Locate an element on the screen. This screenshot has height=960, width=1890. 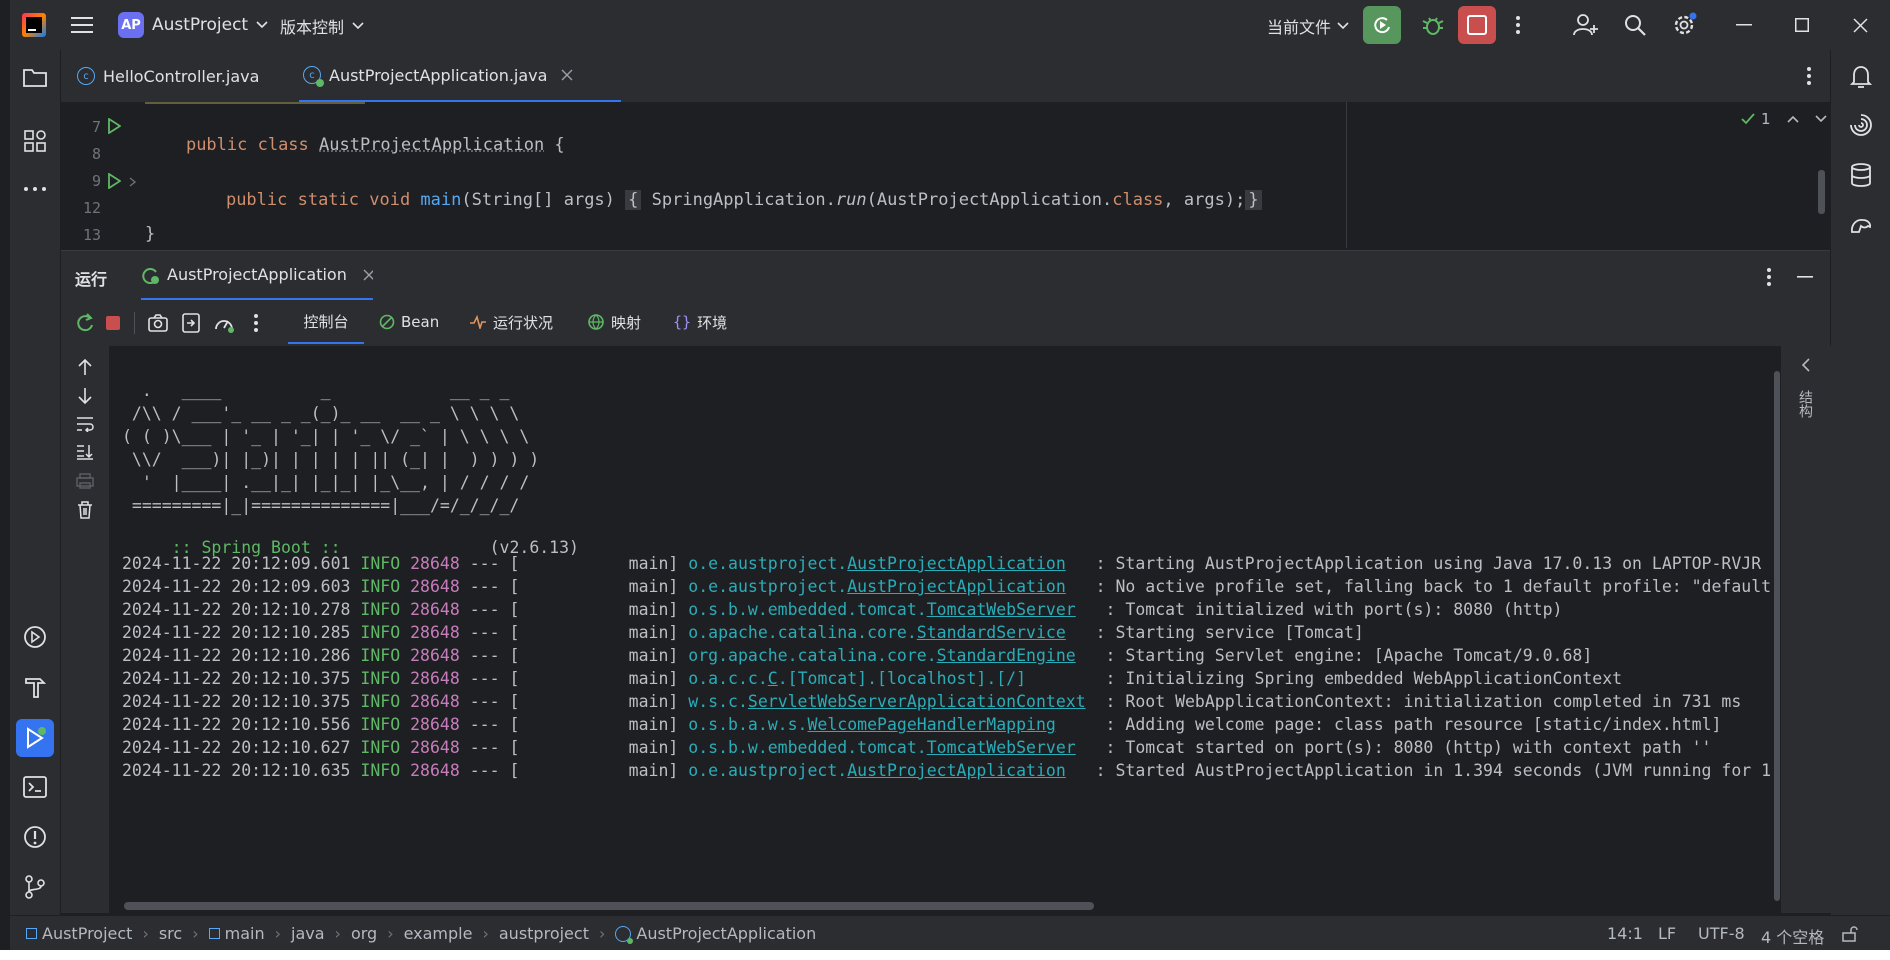
structure-icon is located at coordinates (35, 141).